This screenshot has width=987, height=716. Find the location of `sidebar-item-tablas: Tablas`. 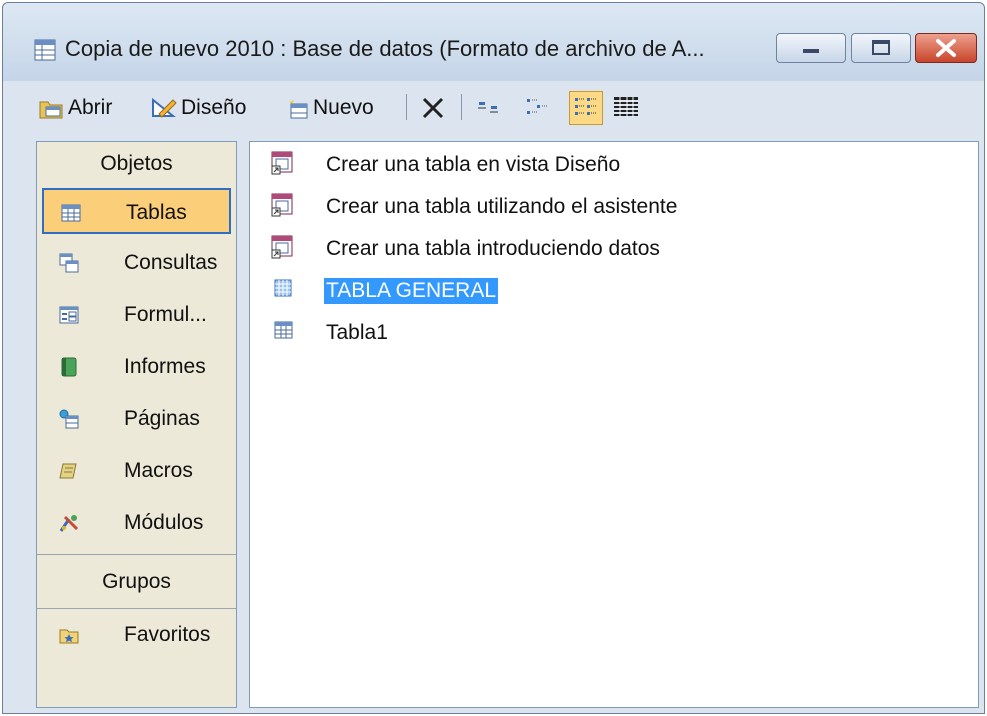

sidebar-item-tablas: Tablas is located at coordinates (136, 211).